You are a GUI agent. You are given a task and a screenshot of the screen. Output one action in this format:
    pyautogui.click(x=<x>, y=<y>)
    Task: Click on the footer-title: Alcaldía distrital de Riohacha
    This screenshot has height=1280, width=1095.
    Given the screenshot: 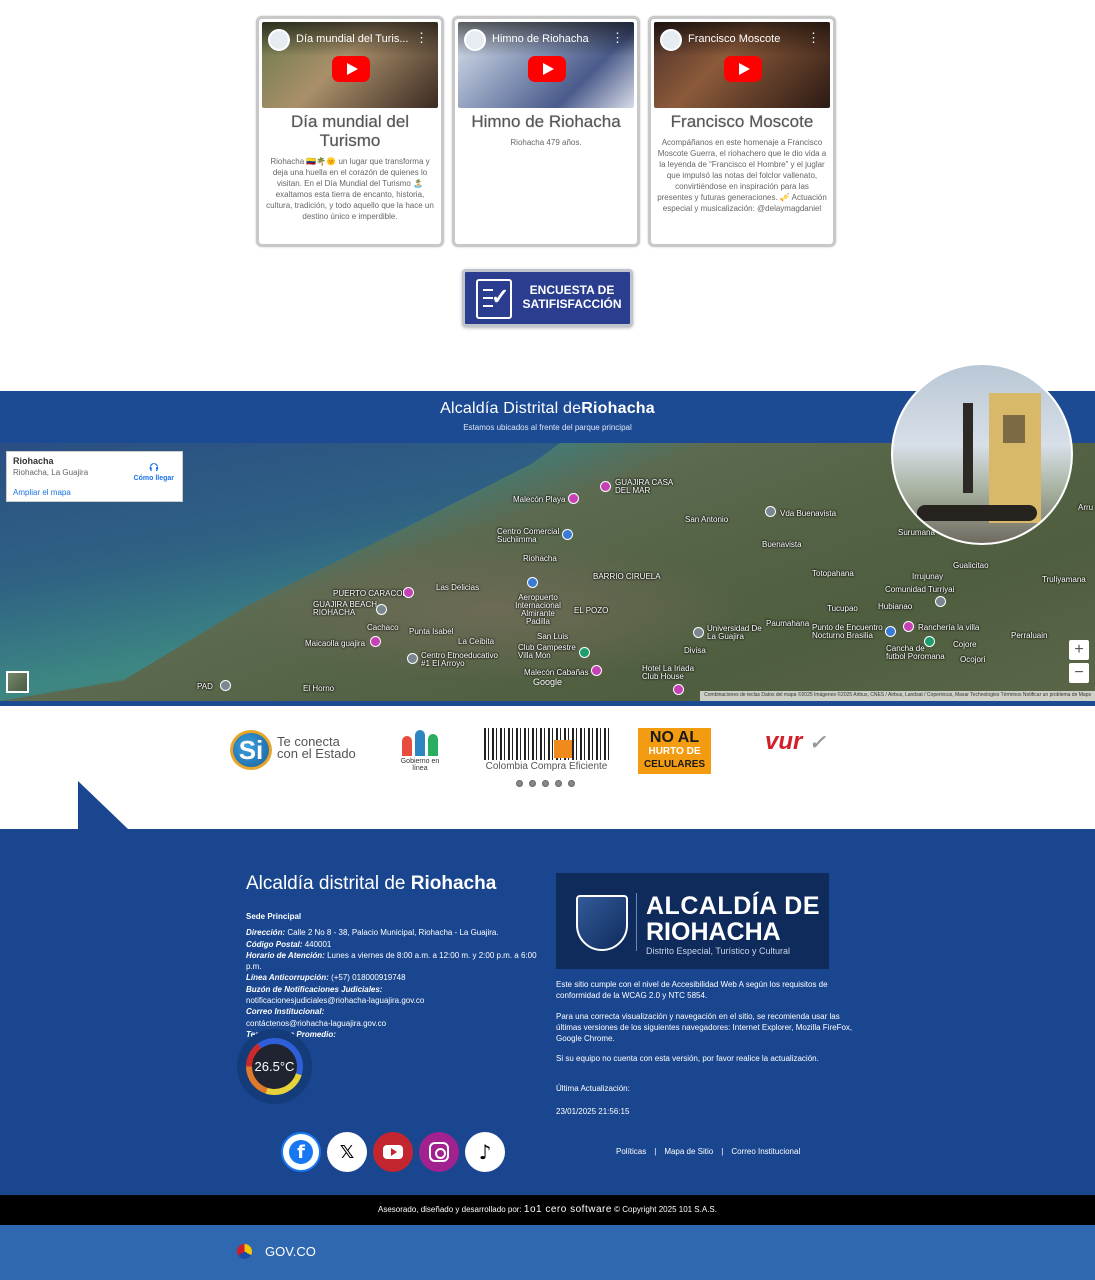 What is the action you would take?
    pyautogui.click(x=371, y=883)
    